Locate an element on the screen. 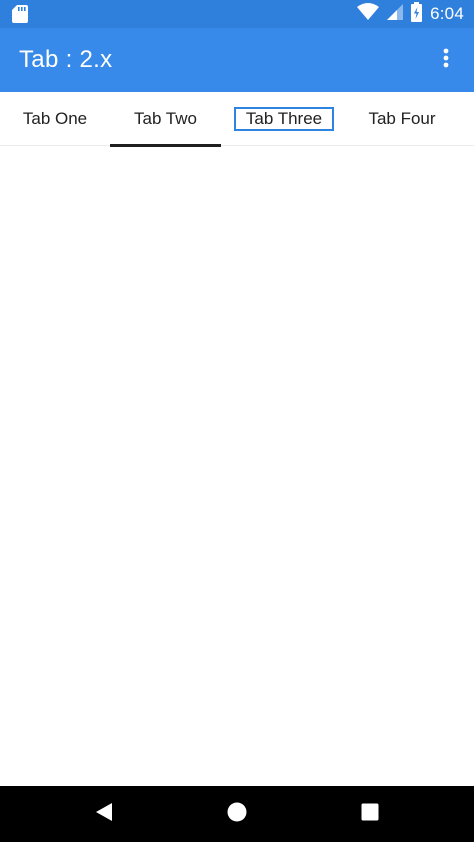 This screenshot has width=474, height=842. tab-four: Tab Four is located at coordinates (402, 119).